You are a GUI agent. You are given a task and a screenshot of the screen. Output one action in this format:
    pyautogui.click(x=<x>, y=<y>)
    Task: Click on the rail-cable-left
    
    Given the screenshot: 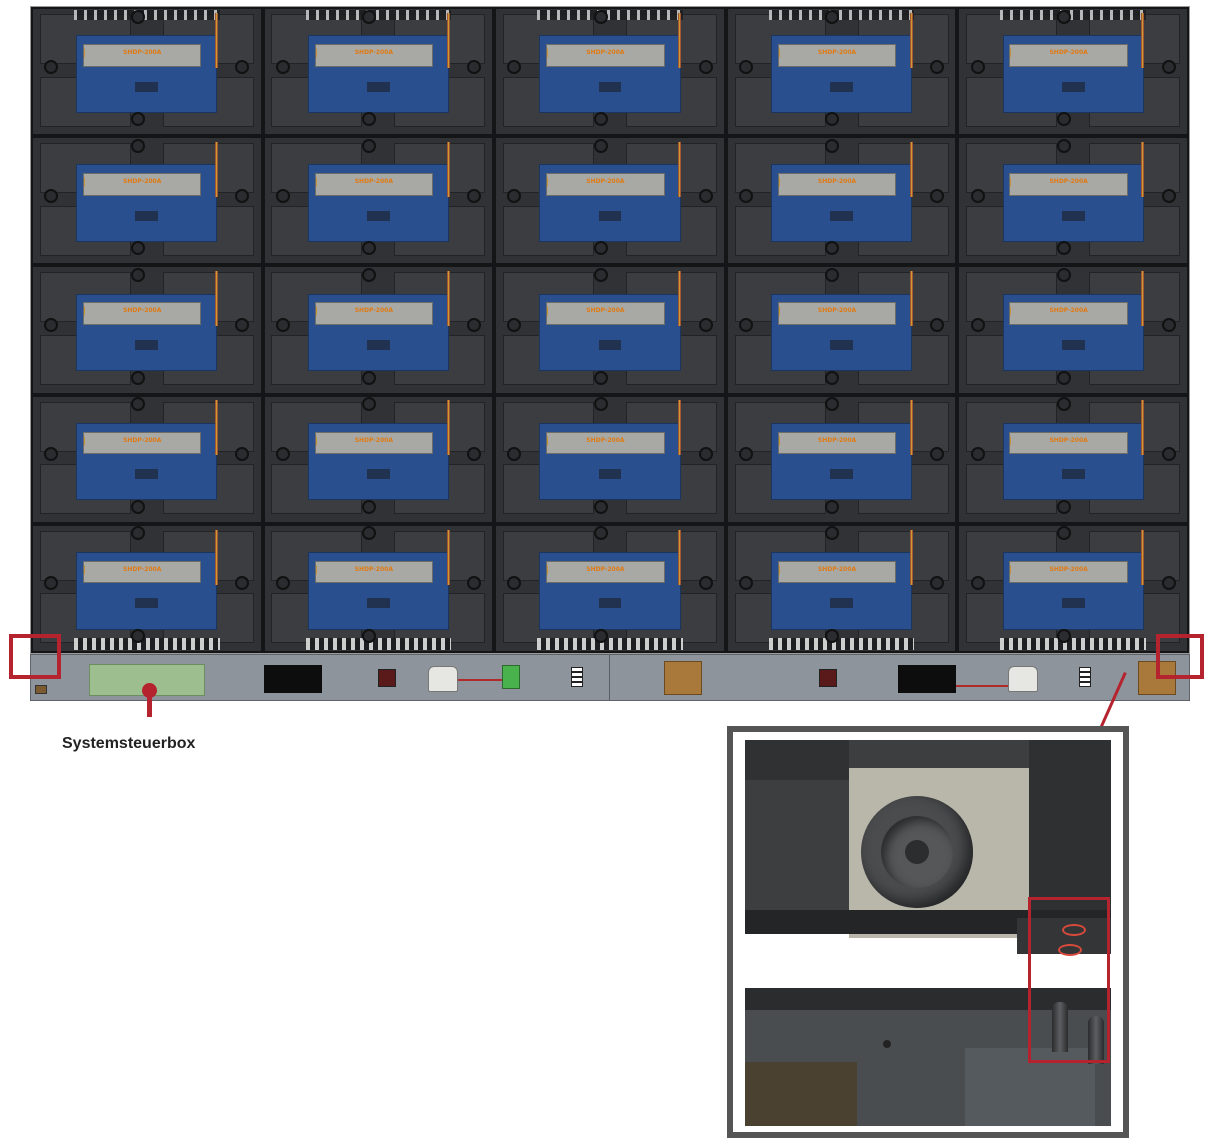 What is the action you would take?
    pyautogui.click(x=481, y=680)
    